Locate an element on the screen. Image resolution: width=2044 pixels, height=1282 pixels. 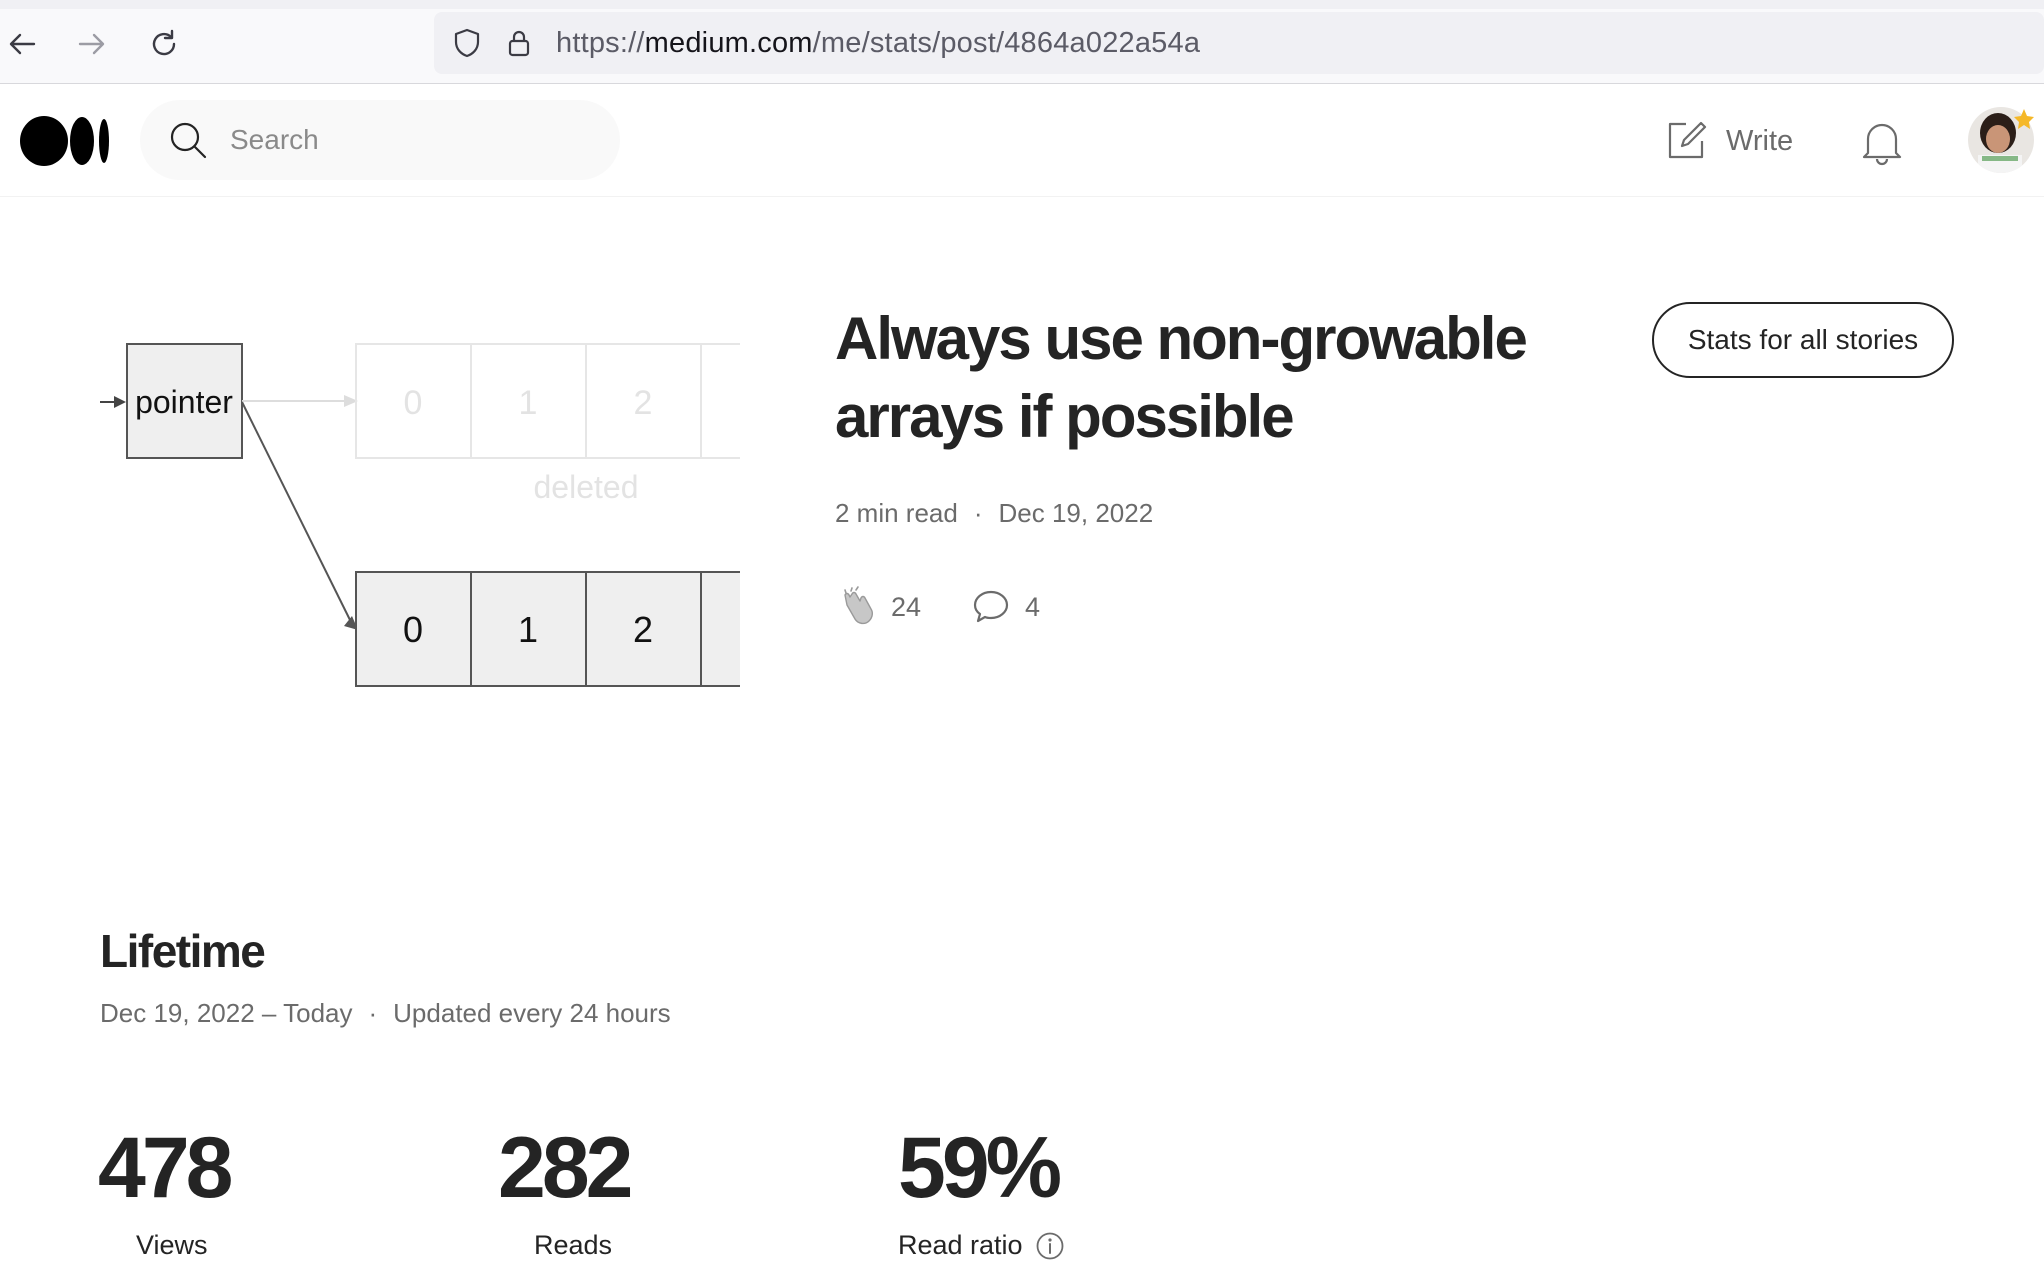
write-button: Write is located at coordinates (1728, 141).